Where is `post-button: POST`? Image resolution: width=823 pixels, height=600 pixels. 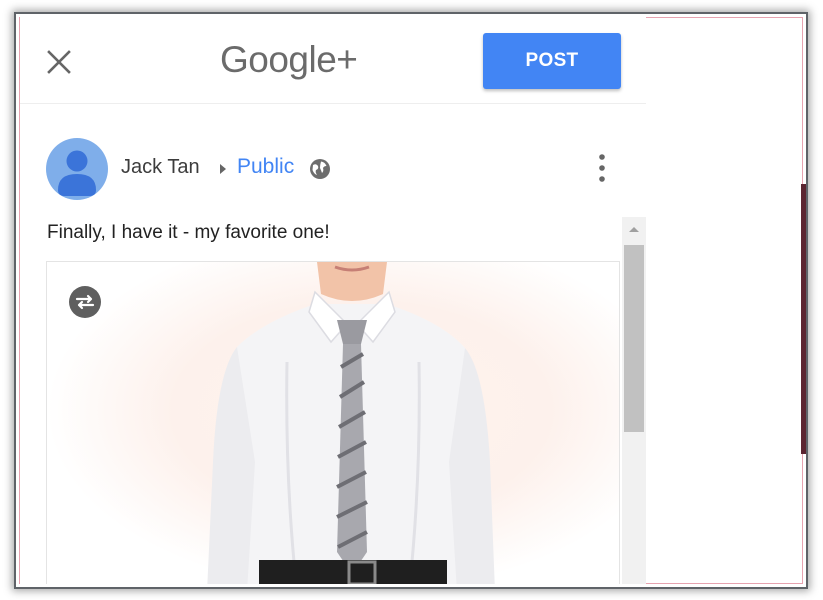
post-button: POST is located at coordinates (552, 61).